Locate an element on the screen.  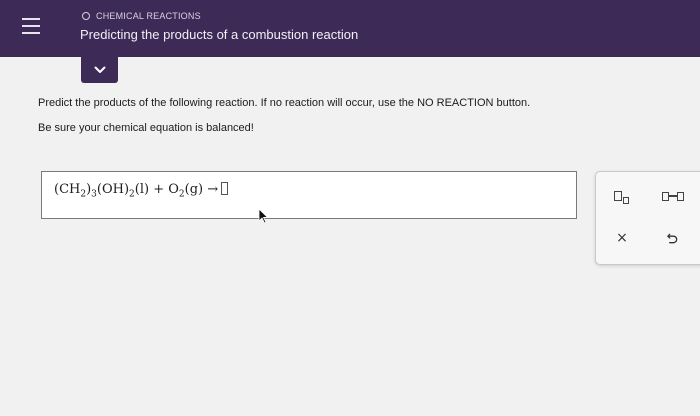
eq-arrow: → is located at coordinates (211, 189).